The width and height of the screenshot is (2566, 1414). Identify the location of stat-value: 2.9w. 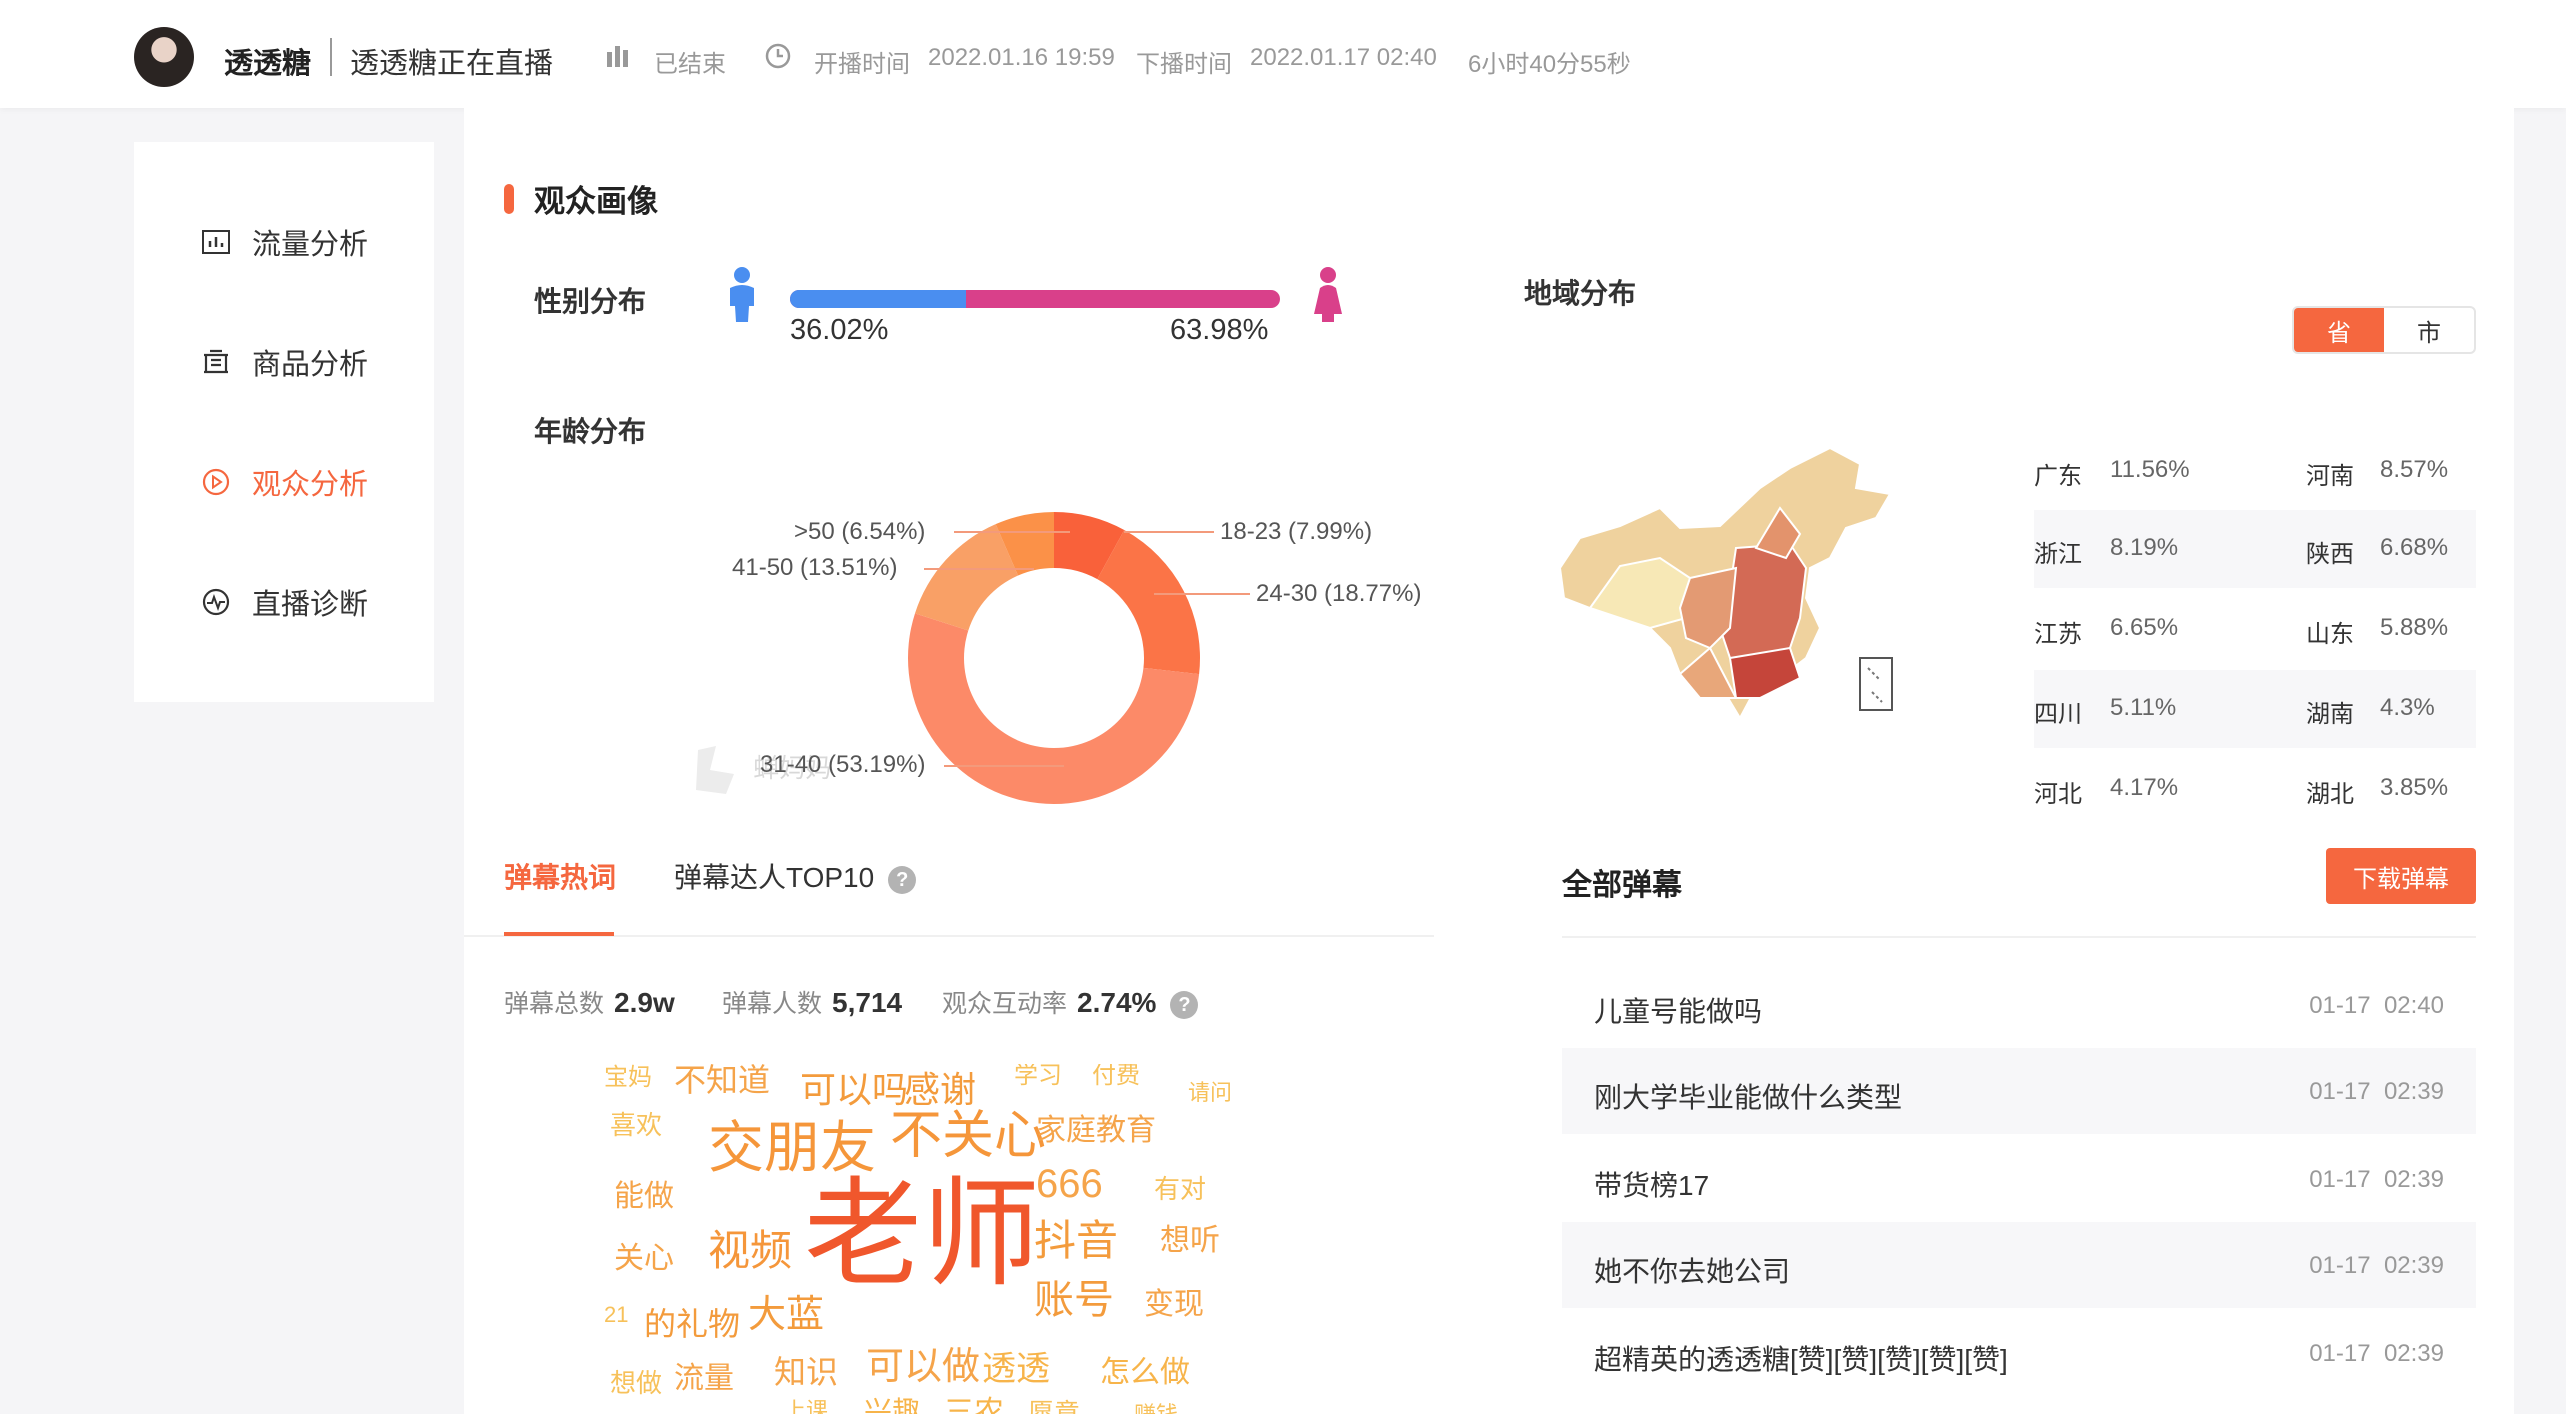
(644, 1002).